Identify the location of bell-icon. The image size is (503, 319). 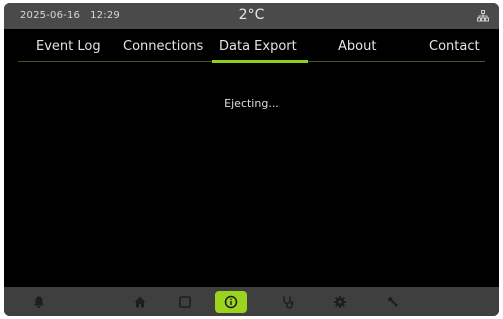
(39, 302).